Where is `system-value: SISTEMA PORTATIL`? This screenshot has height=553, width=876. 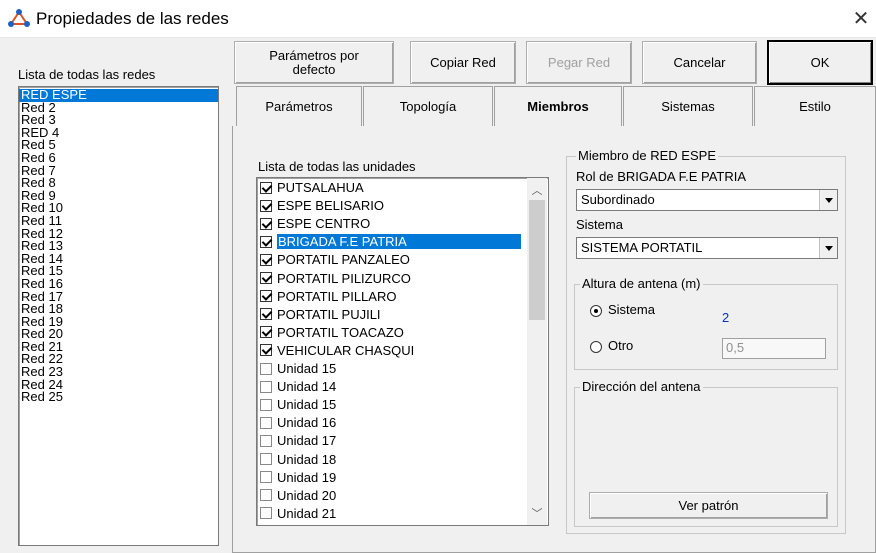
system-value: SISTEMA PORTATIL is located at coordinates (642, 247).